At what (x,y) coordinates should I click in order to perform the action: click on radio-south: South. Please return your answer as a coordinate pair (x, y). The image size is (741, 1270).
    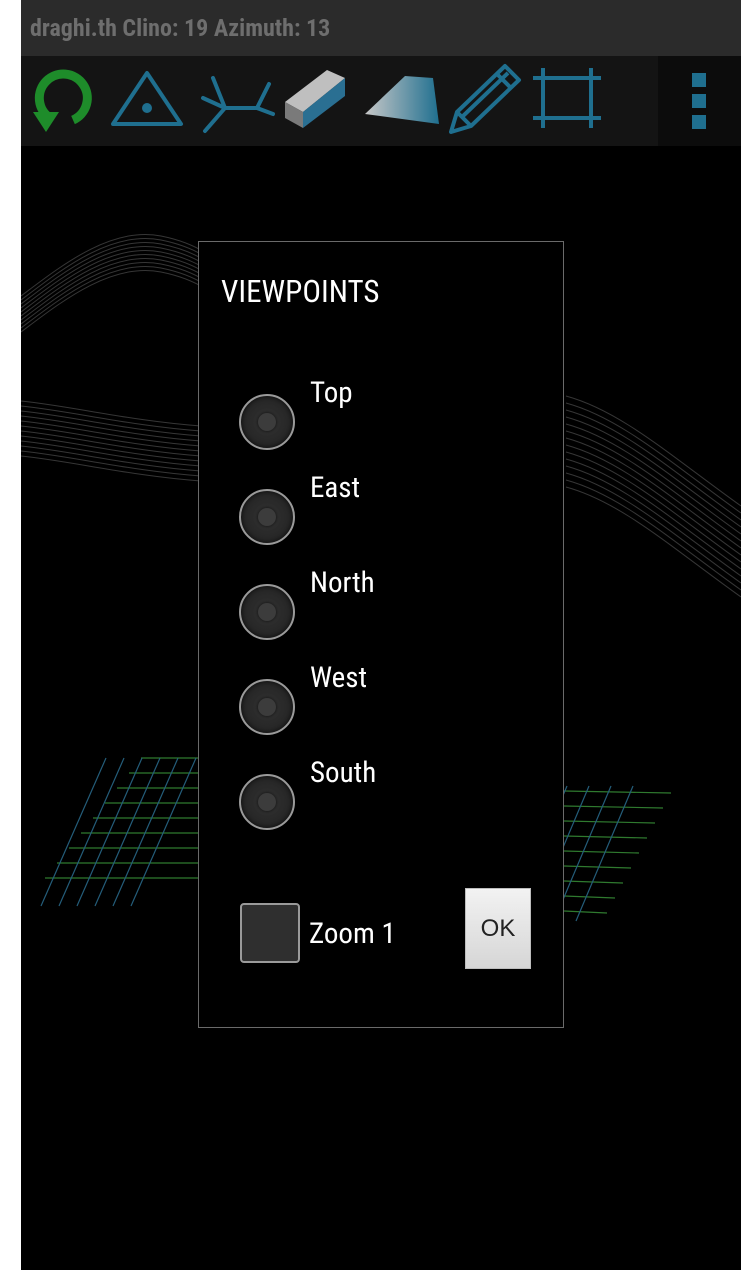
    Looking at the image, I should click on (389, 795).